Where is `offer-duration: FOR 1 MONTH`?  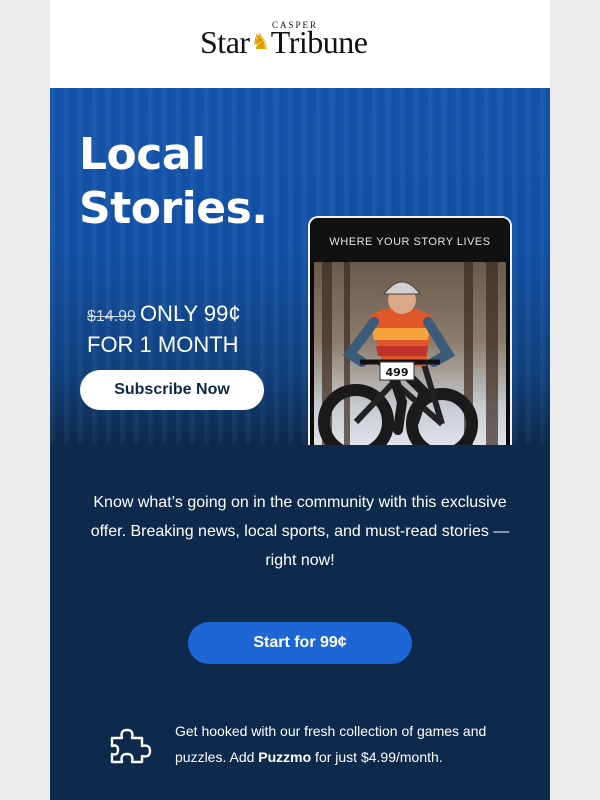 offer-duration: FOR 1 MONTH is located at coordinates (163, 344).